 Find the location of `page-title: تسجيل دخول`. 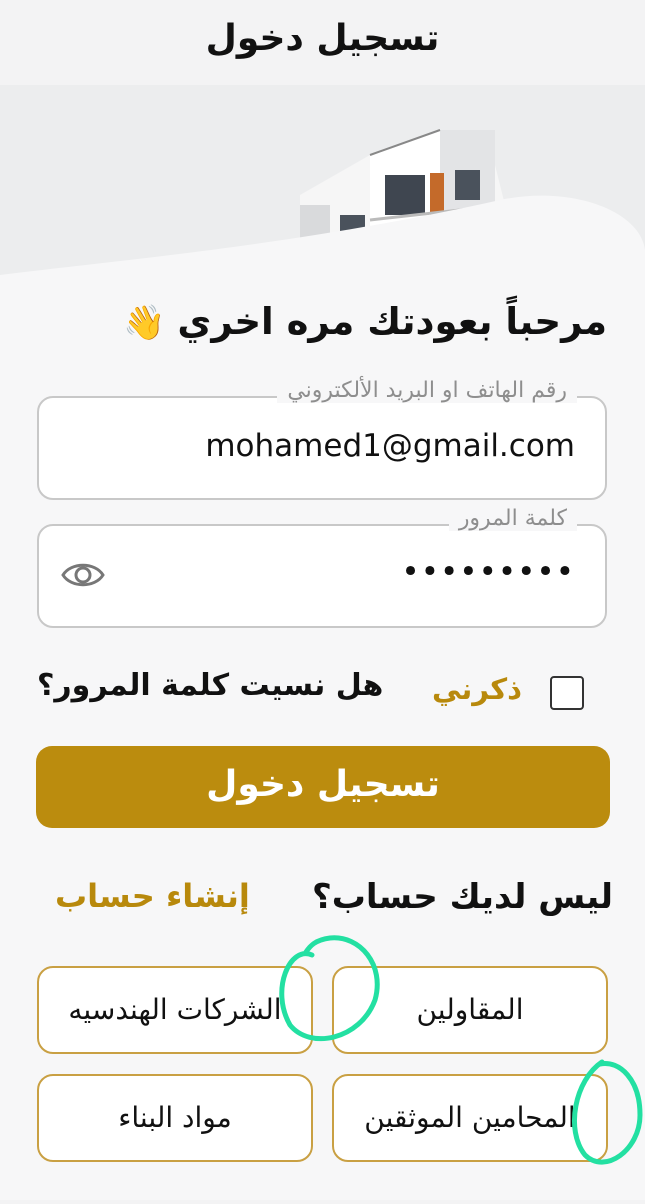

page-title: تسجيل دخول is located at coordinates (322, 38).